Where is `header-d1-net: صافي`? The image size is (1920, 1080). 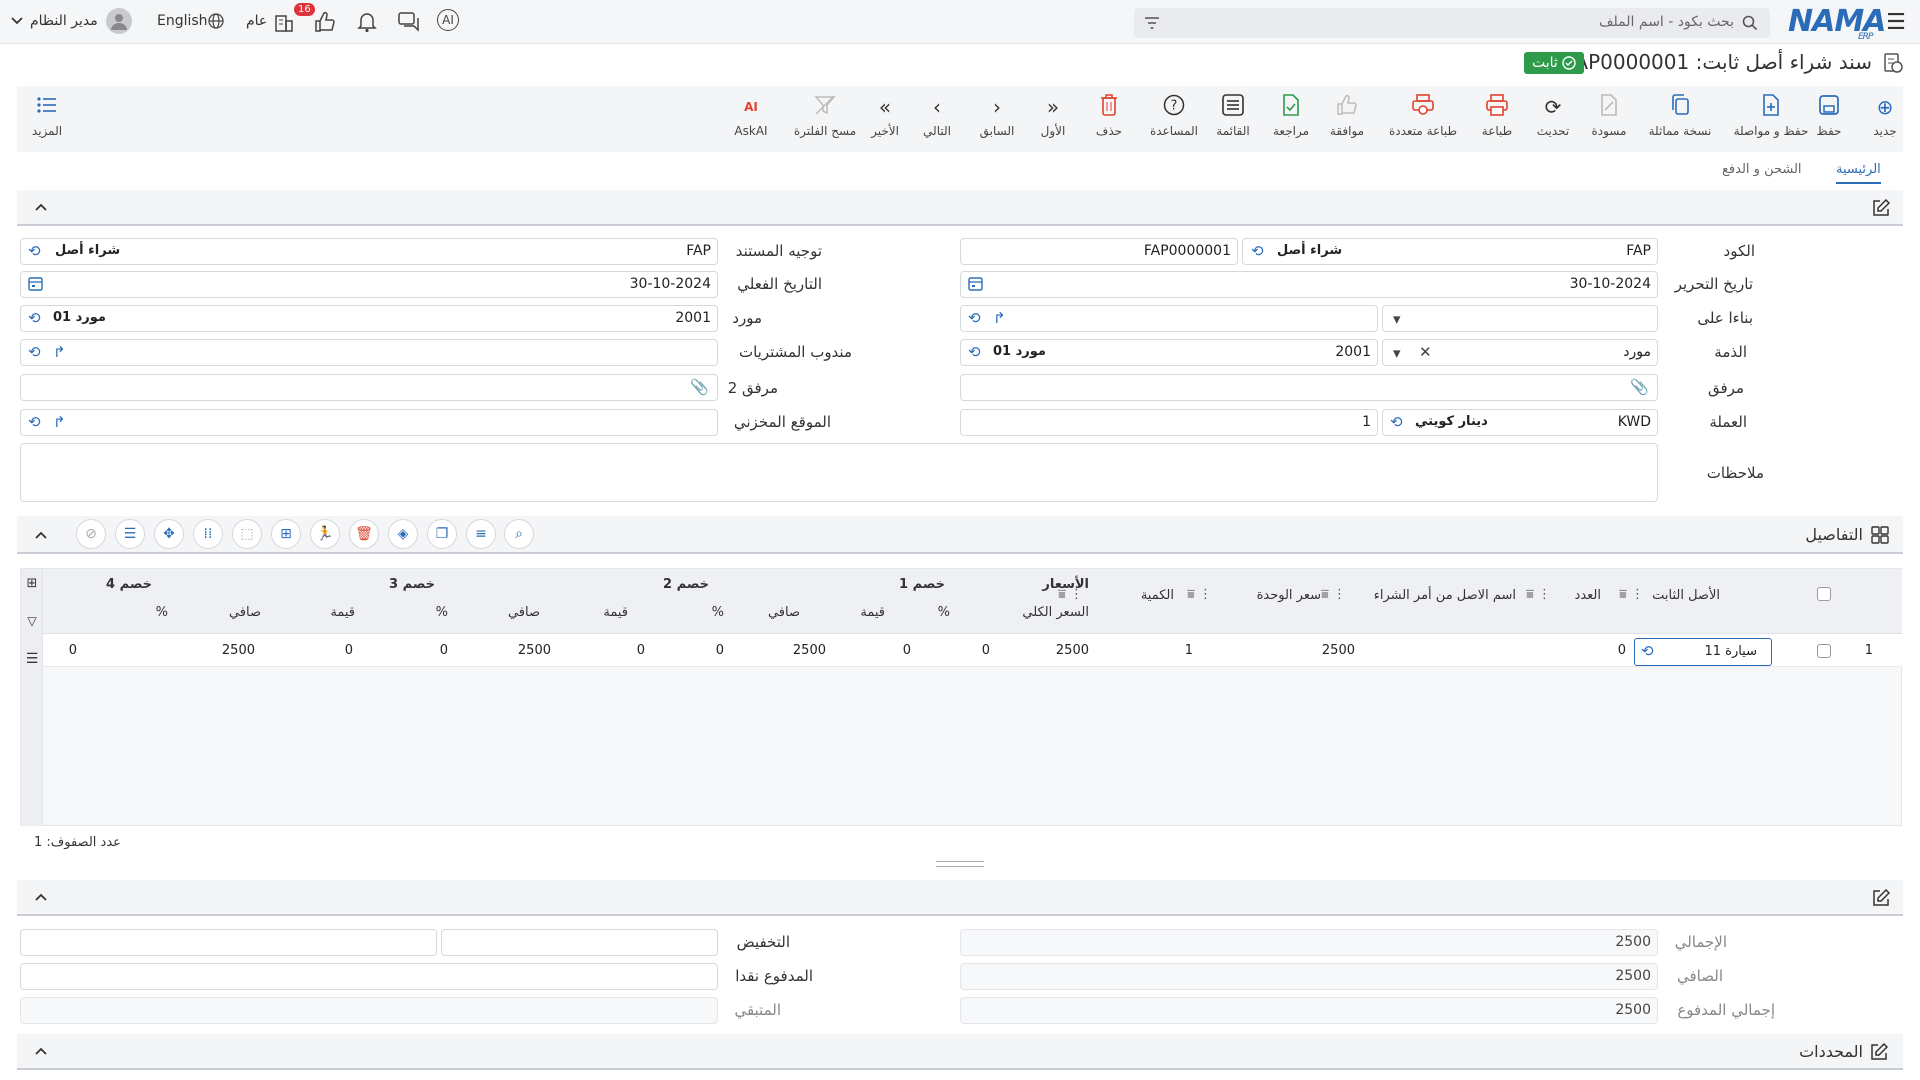 header-d1-net: صافي is located at coordinates (784, 612).